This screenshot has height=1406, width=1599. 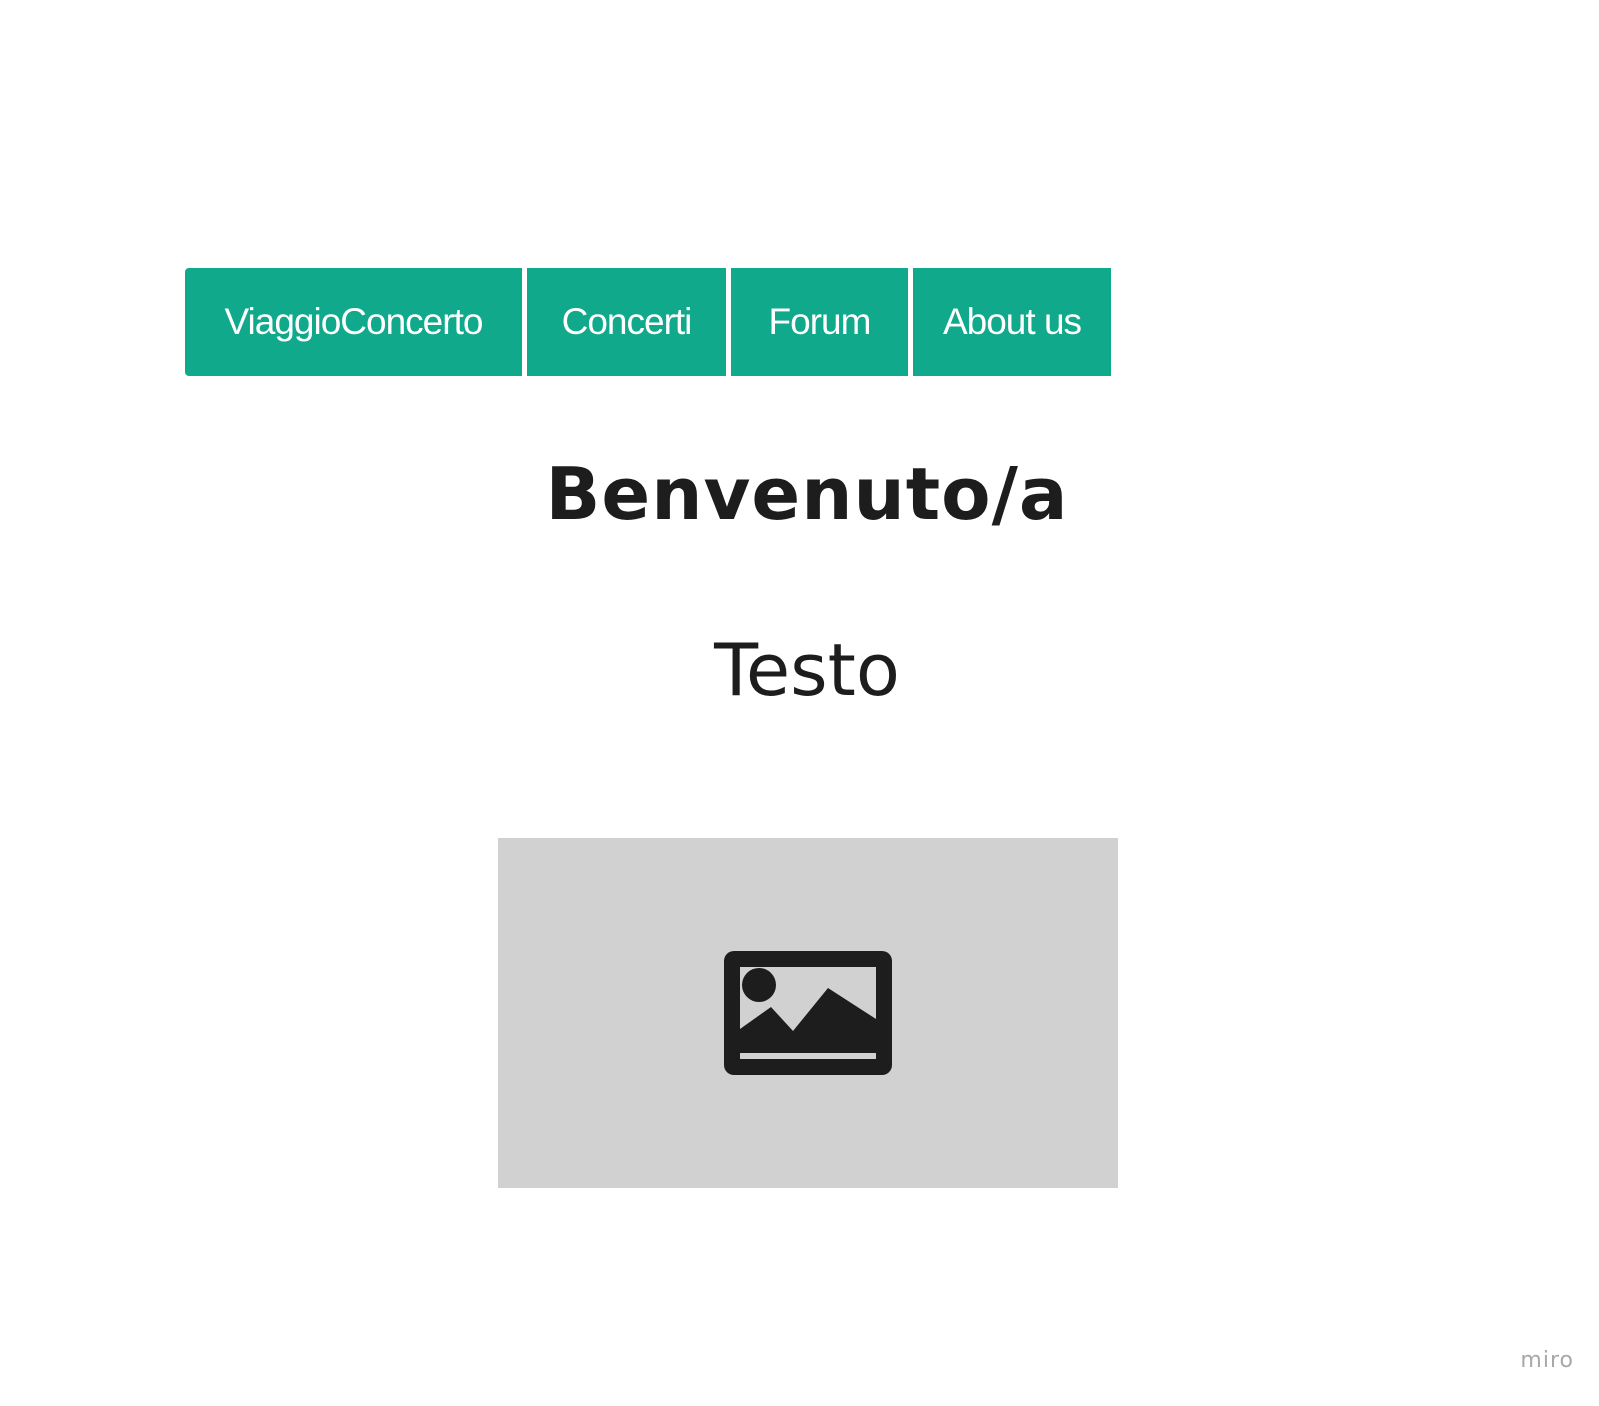 What do you see at coordinates (819, 322) in the screenshot?
I see `nav-item-forum: Forum` at bounding box center [819, 322].